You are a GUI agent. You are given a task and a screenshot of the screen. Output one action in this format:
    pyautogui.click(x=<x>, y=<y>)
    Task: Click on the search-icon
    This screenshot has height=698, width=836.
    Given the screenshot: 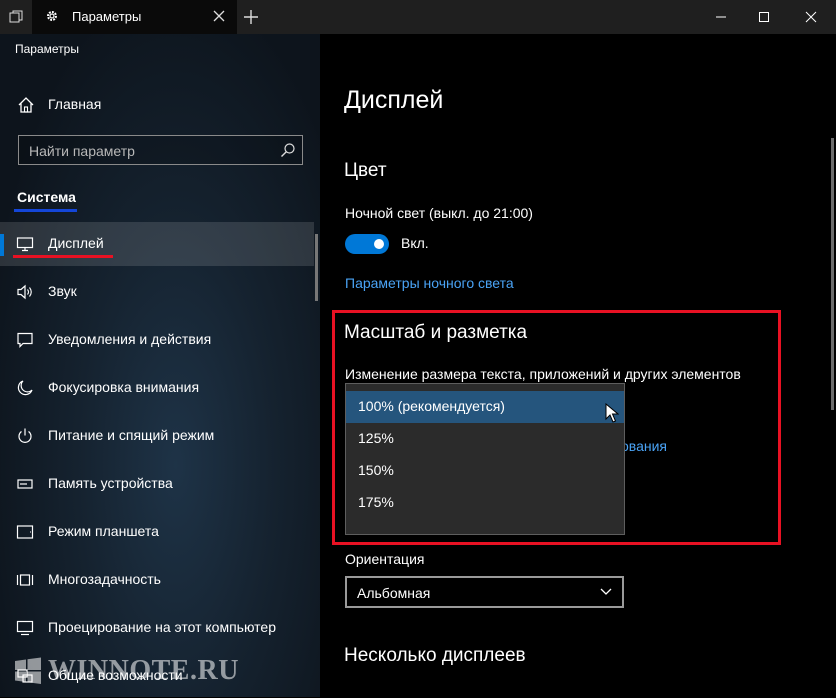 What is the action you would take?
    pyautogui.click(x=288, y=150)
    